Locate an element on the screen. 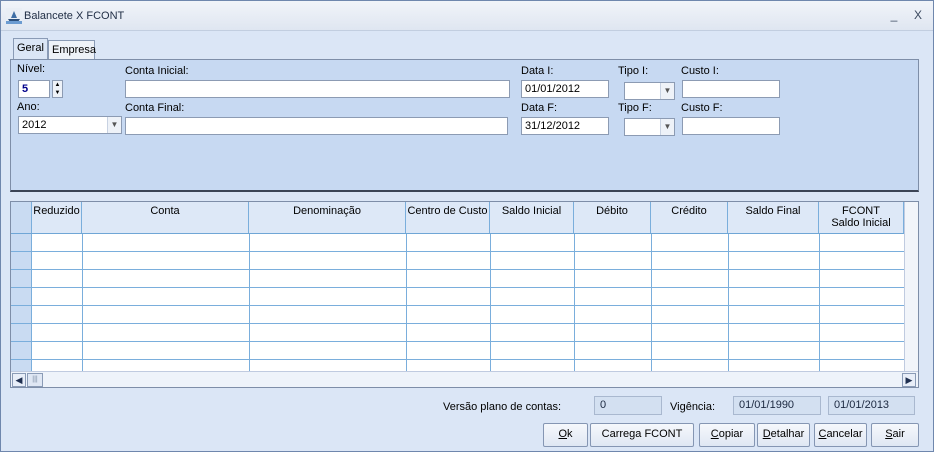 The height and width of the screenshot is (452, 934). tab-empresa: Empresa is located at coordinates (72, 50).